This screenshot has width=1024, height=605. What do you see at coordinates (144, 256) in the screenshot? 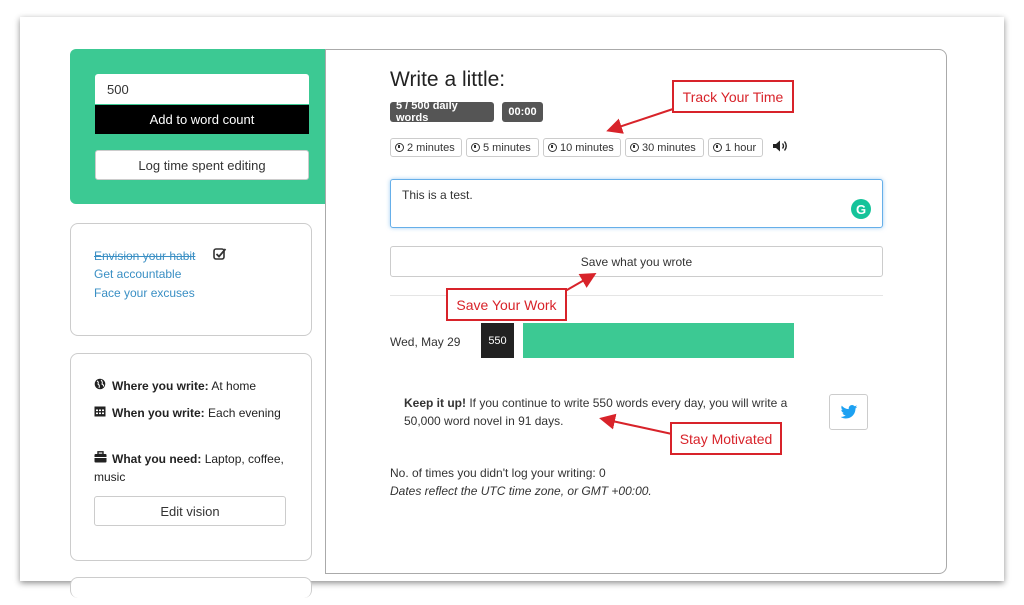
I see `envision-habit-link: Envision your habit` at bounding box center [144, 256].